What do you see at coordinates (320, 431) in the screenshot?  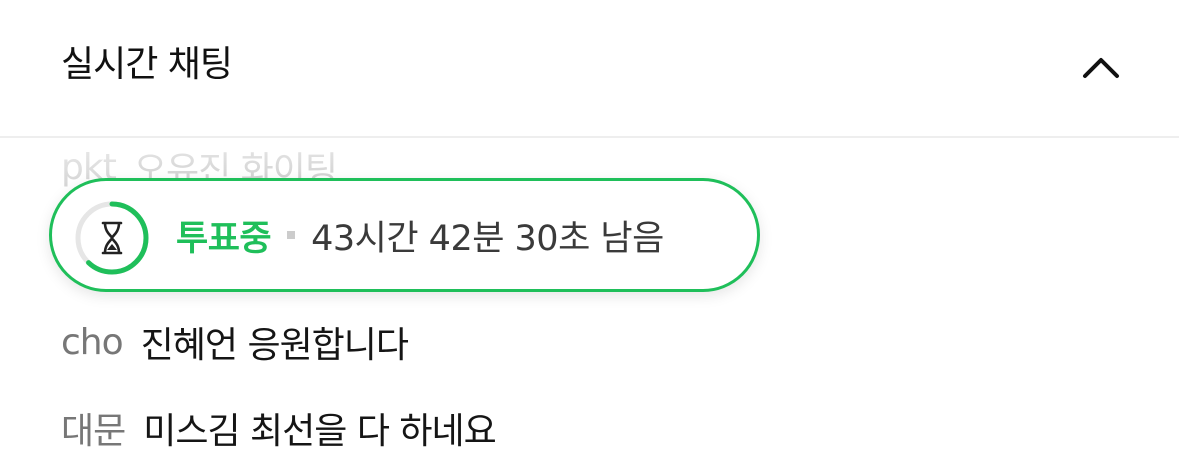 I see `chat-text: 미스김 최선을 다 하네요` at bounding box center [320, 431].